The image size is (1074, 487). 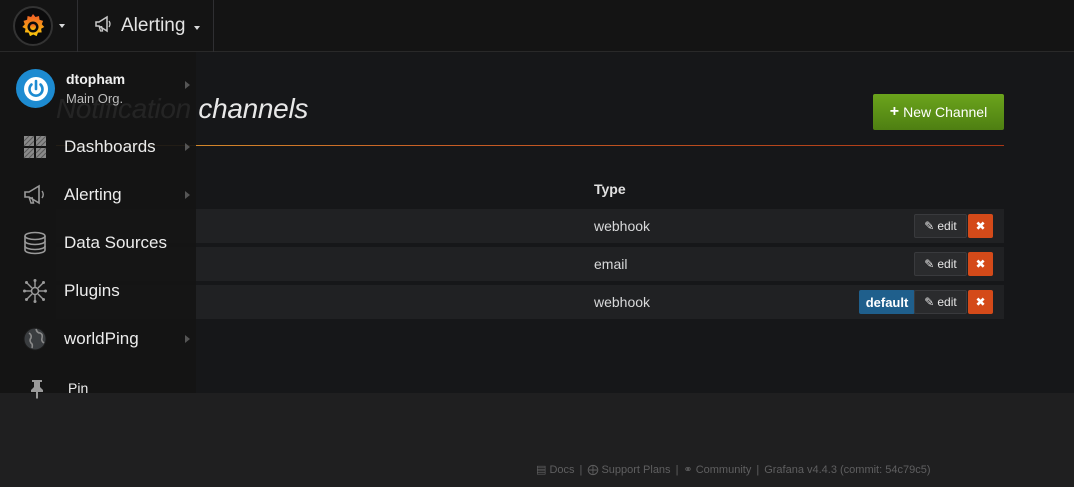 I want to click on sidebar-item-dashboards: Dashboards, so click(x=98, y=147).